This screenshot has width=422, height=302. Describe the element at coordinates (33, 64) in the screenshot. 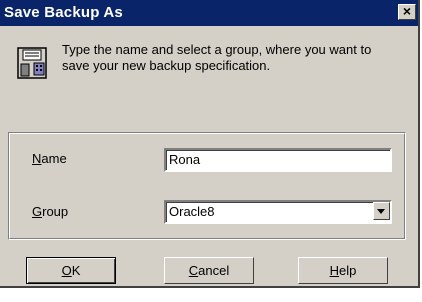

I see `floppy-disk-icon` at that location.